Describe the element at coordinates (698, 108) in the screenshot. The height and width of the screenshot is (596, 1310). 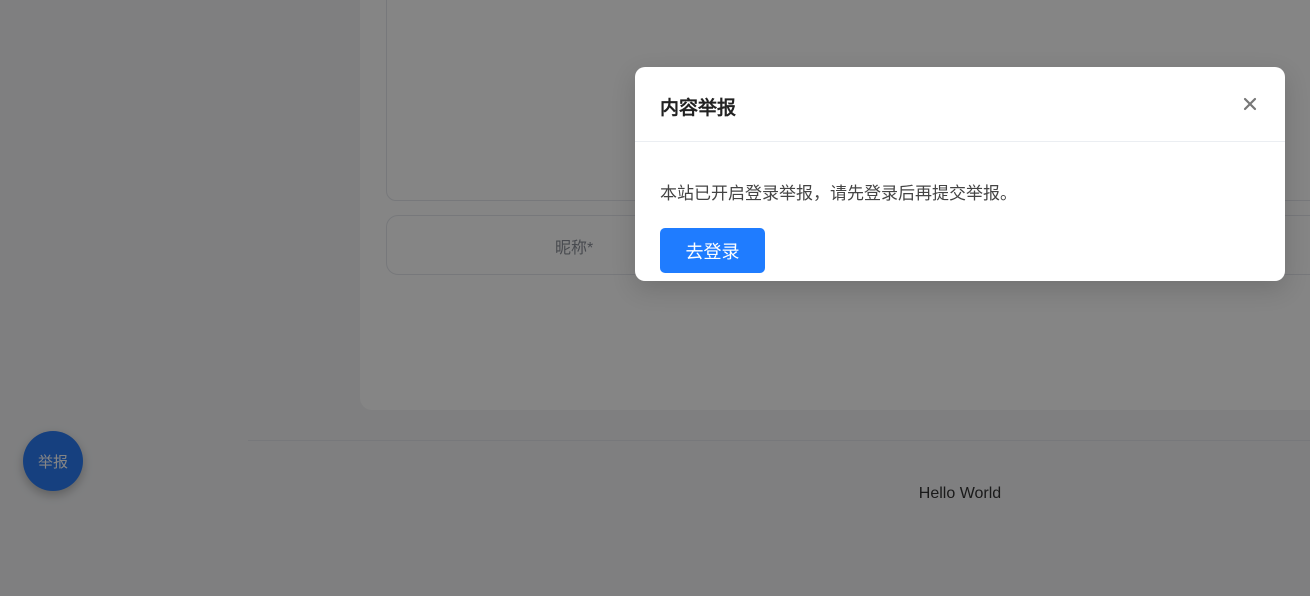
I see `modal-title: 内容举报` at that location.